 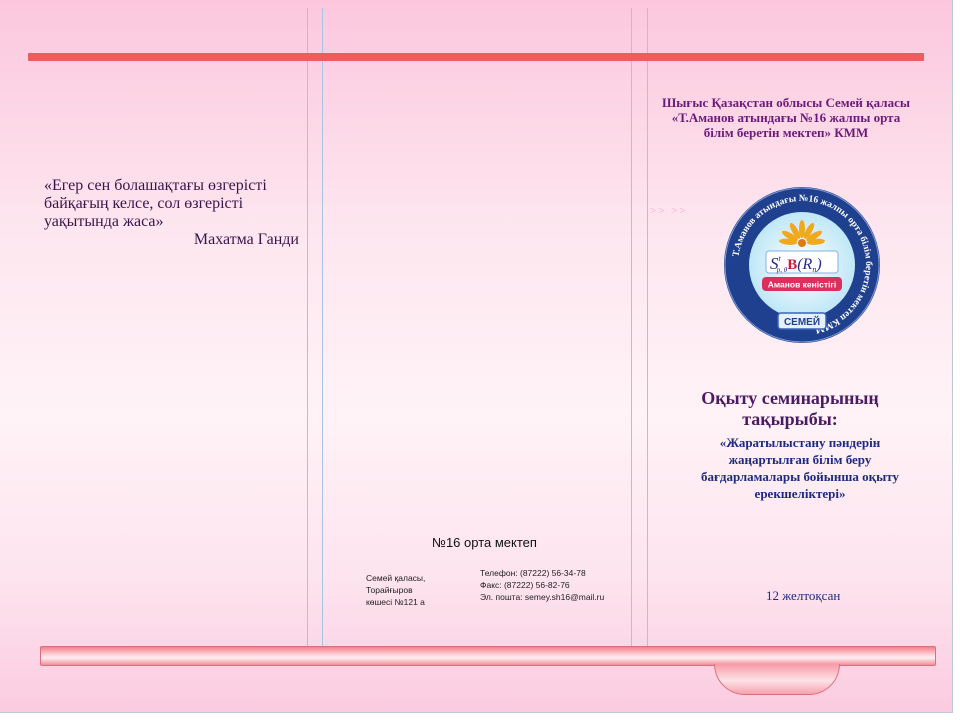 I want to click on logo-city-label: СЕМЕЙ, so click(x=802, y=321).